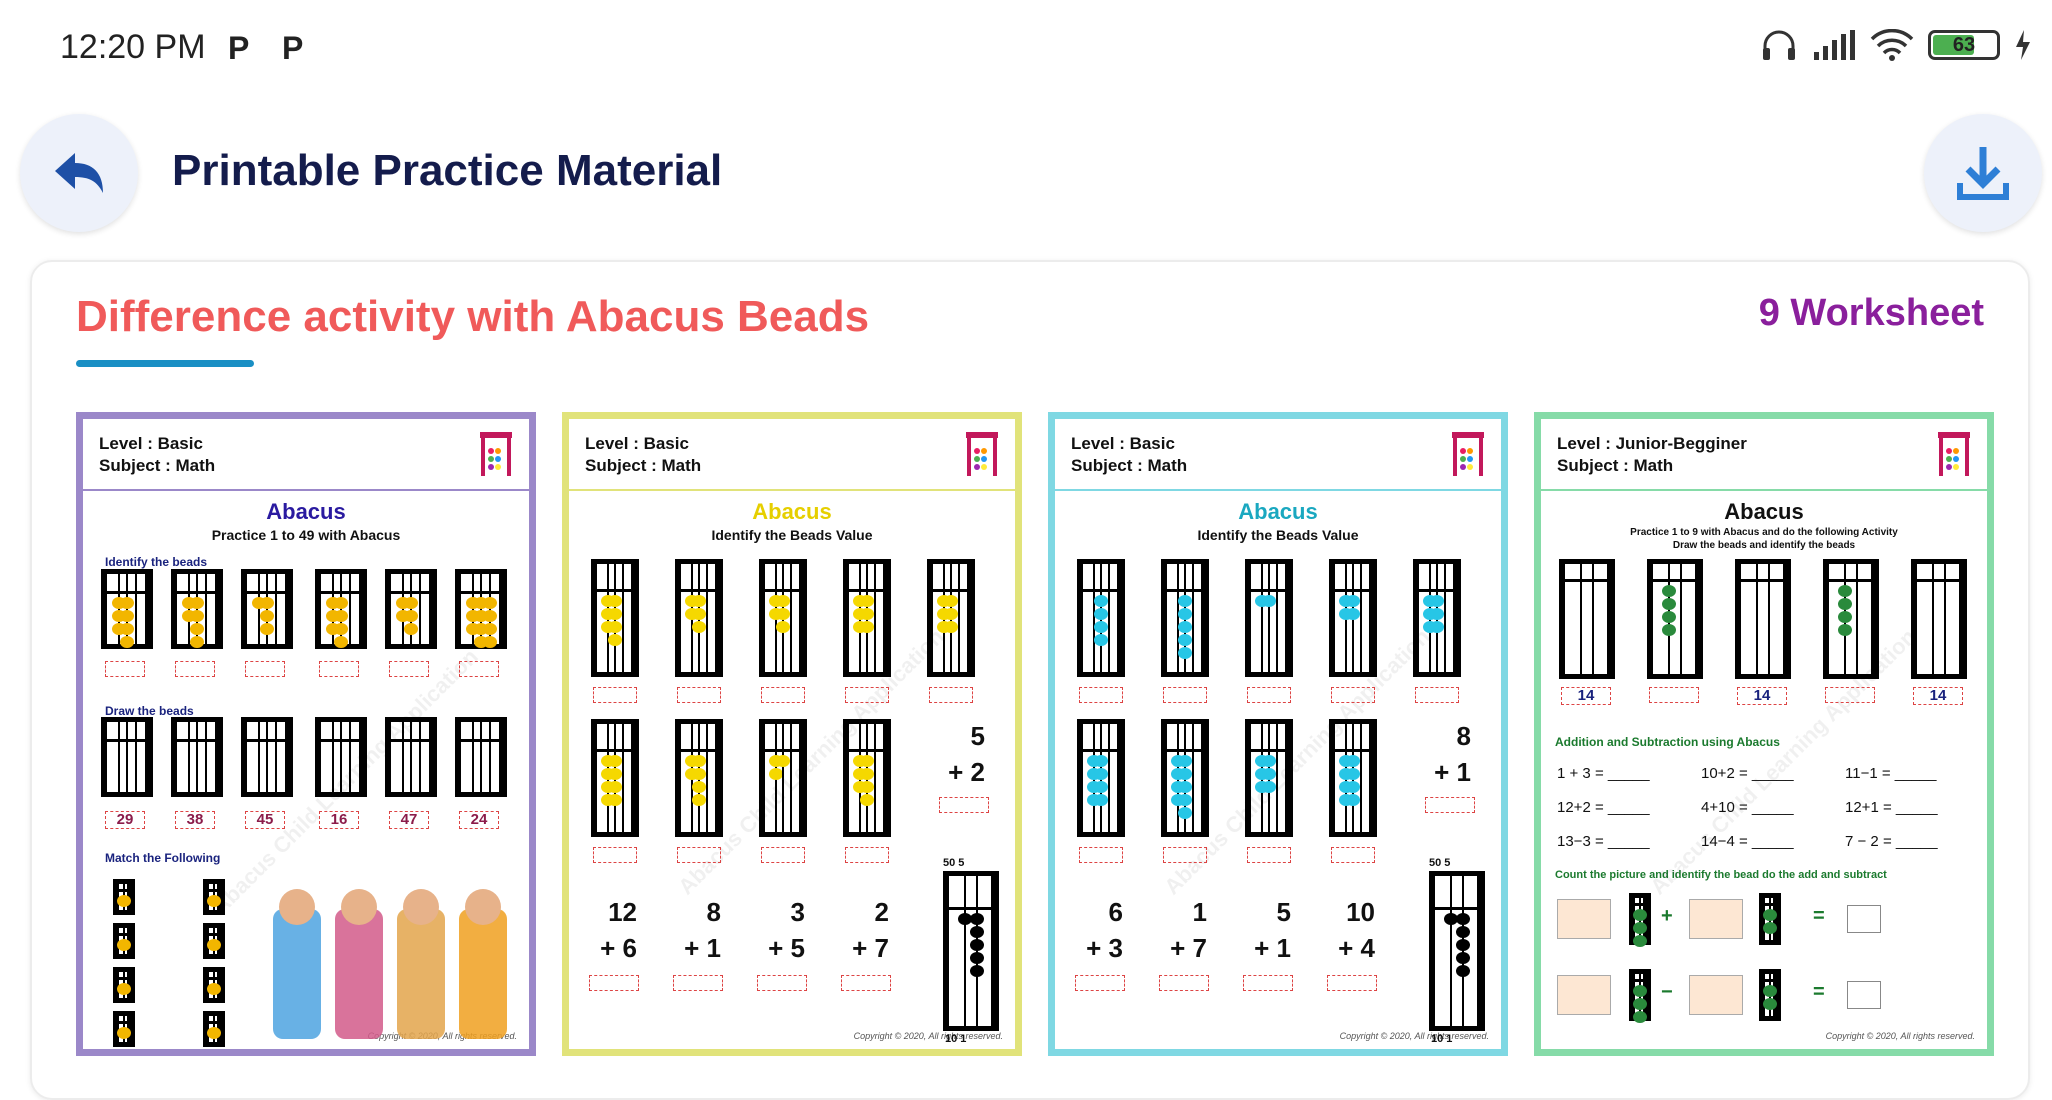 This screenshot has height=1100, width=2052. Describe the element at coordinates (797, 912) in the screenshot. I see `sum-top: 3` at that location.